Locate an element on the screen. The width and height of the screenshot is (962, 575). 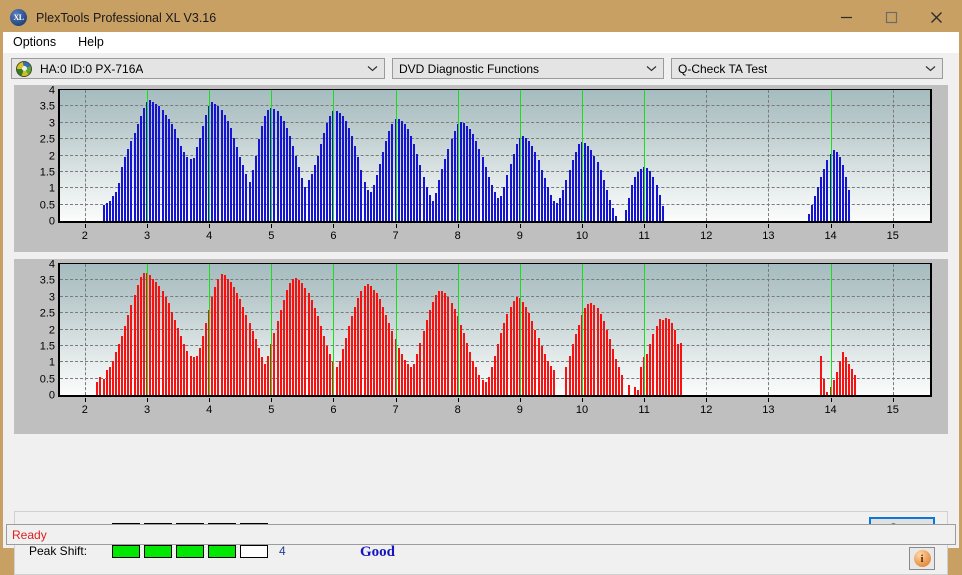
menu-bar: Options Help is located at coordinates (481, 42).